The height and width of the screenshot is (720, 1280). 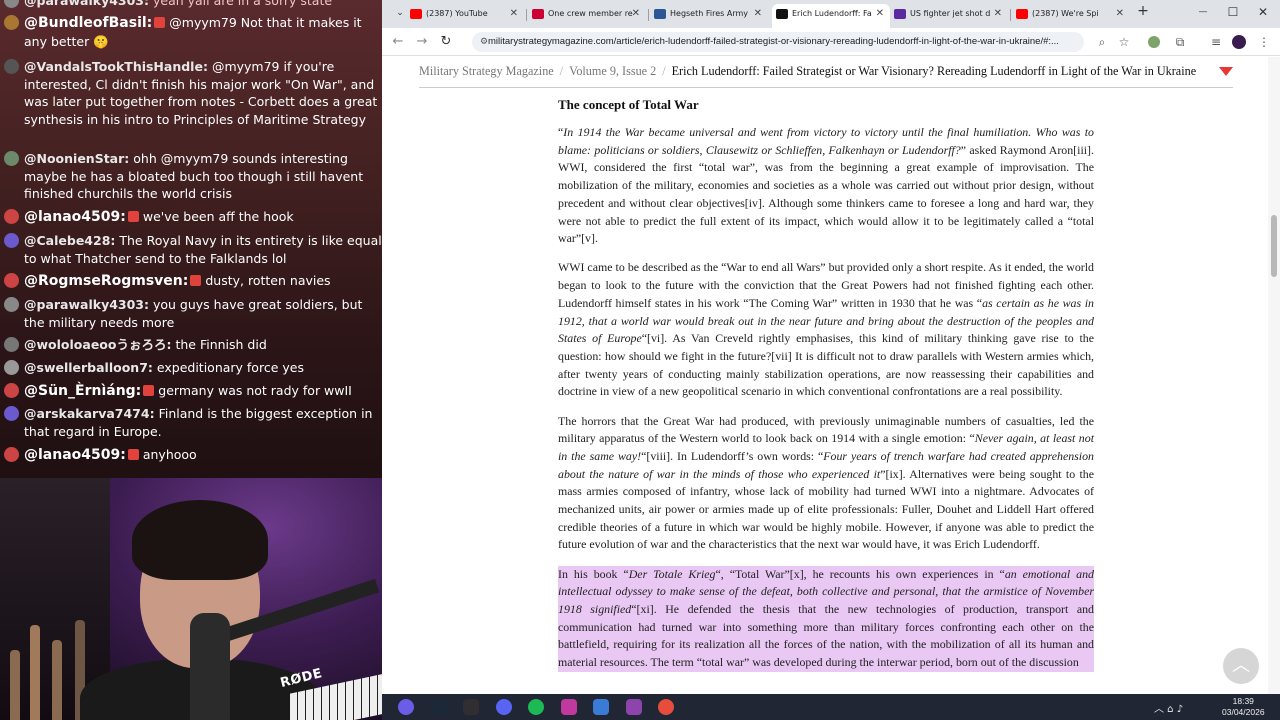 I want to click on browser-tab: Erich Ludendorff: Fa ✕, so click(x=831, y=16).